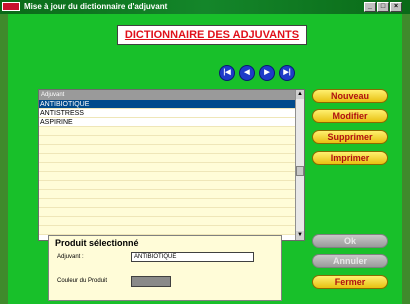 Image resolution: width=410 pixels, height=304 pixels. I want to click on adjuvant-field: ANTIBIOTIQUE, so click(192, 257).